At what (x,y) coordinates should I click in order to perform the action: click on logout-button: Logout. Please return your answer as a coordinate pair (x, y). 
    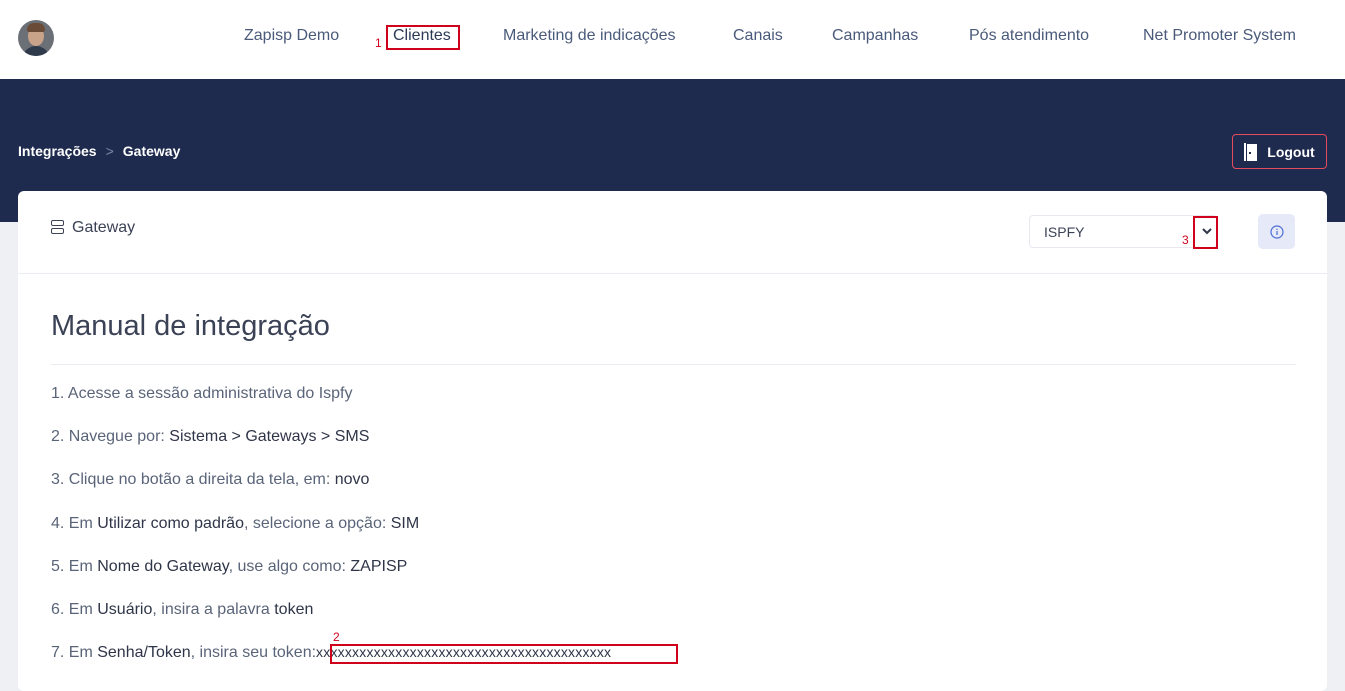
    Looking at the image, I should click on (1279, 151).